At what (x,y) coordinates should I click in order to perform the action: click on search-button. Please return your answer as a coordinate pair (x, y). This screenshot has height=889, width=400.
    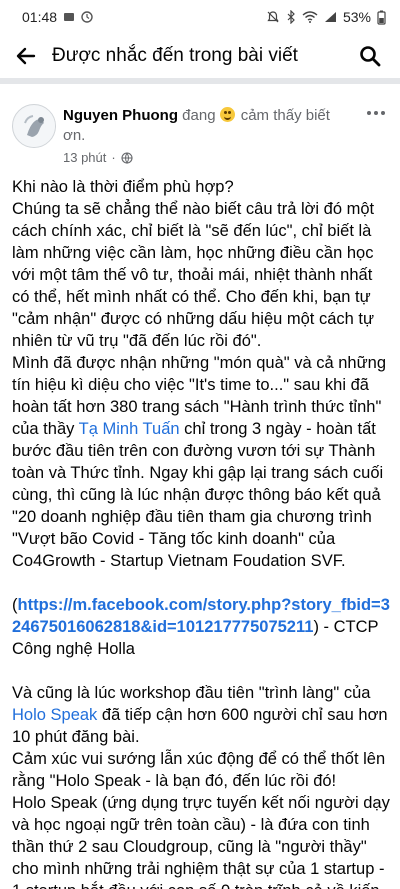
    Looking at the image, I should click on (370, 56).